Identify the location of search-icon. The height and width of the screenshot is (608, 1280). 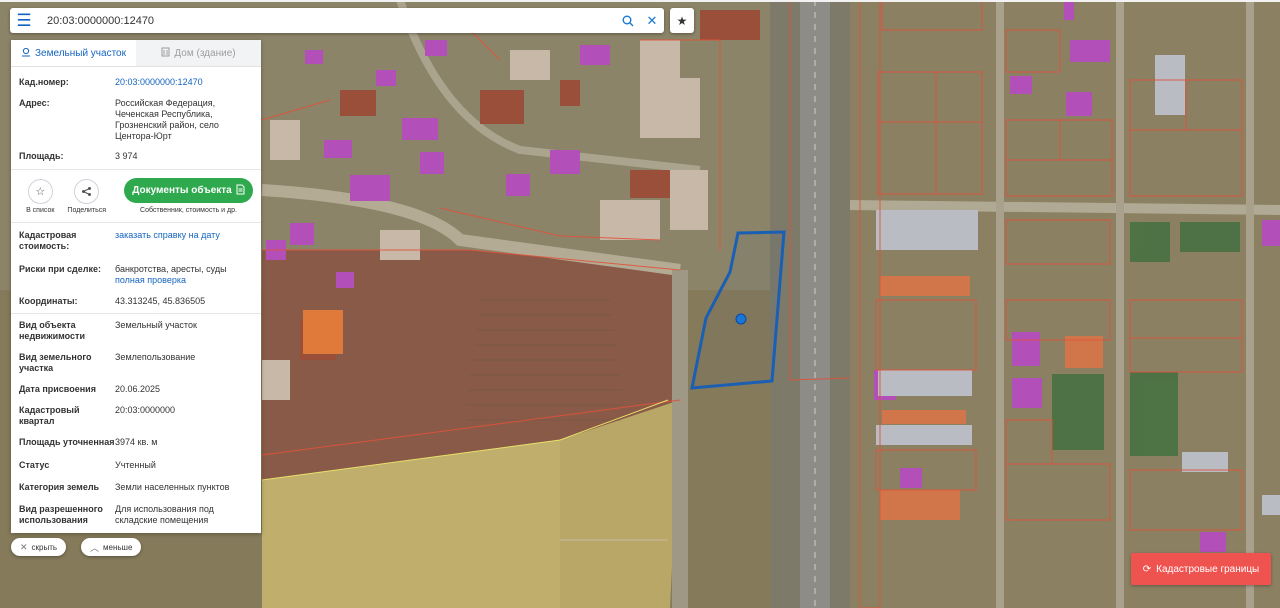
(628, 20).